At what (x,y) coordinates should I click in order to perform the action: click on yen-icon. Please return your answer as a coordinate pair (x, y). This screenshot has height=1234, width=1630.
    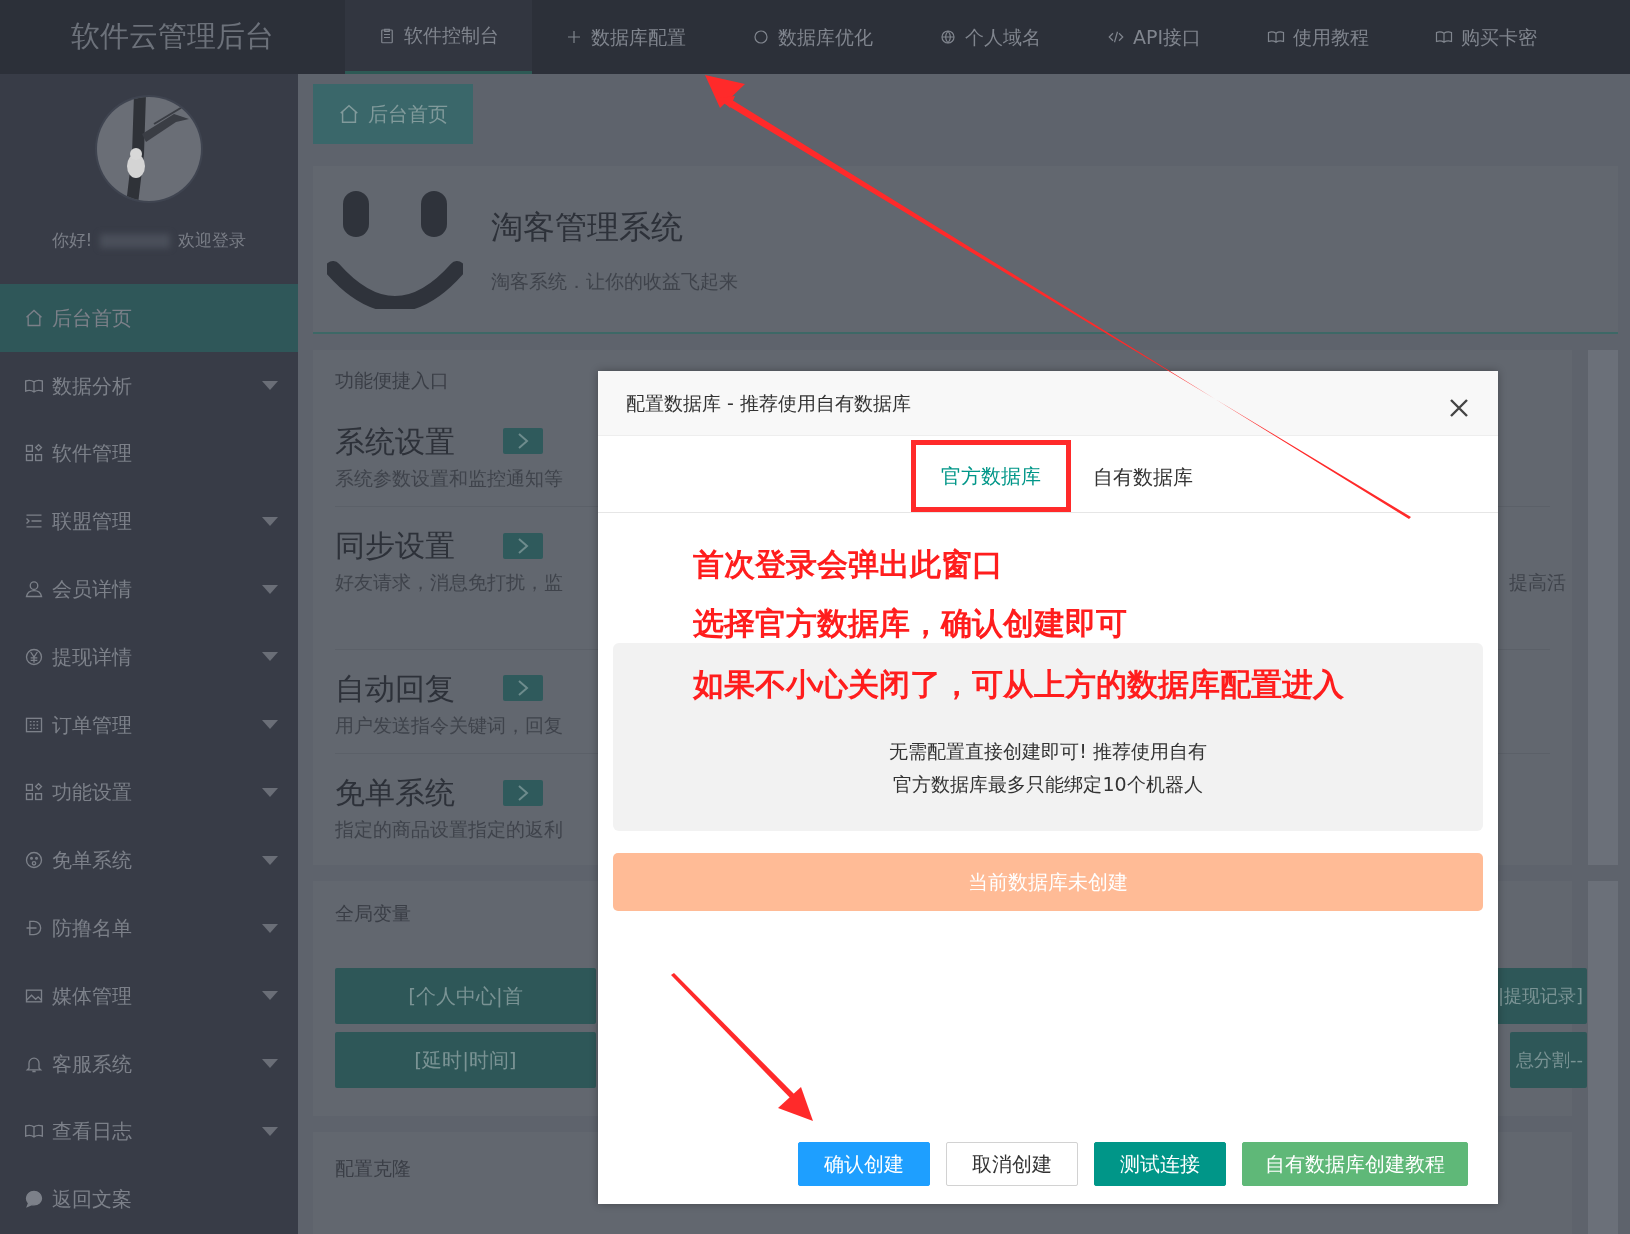
    Looking at the image, I should click on (34, 656).